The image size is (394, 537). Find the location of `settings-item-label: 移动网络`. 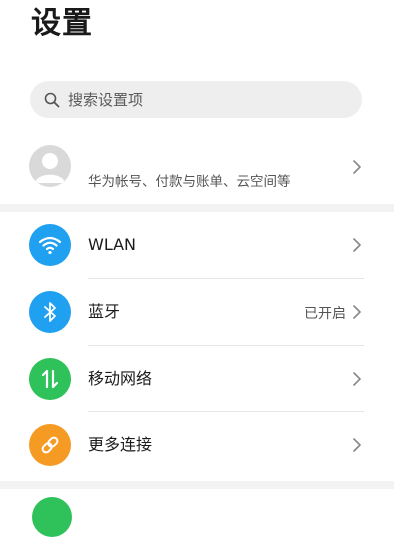

settings-item-label: 移动网络 is located at coordinates (120, 378).